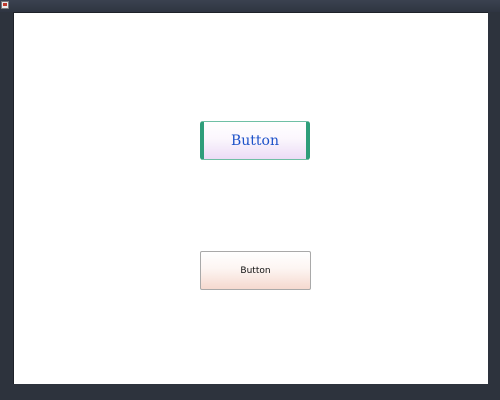 This screenshot has width=500, height=400. Describe the element at coordinates (6, 206) in the screenshot. I see `window-frame-left` at that location.